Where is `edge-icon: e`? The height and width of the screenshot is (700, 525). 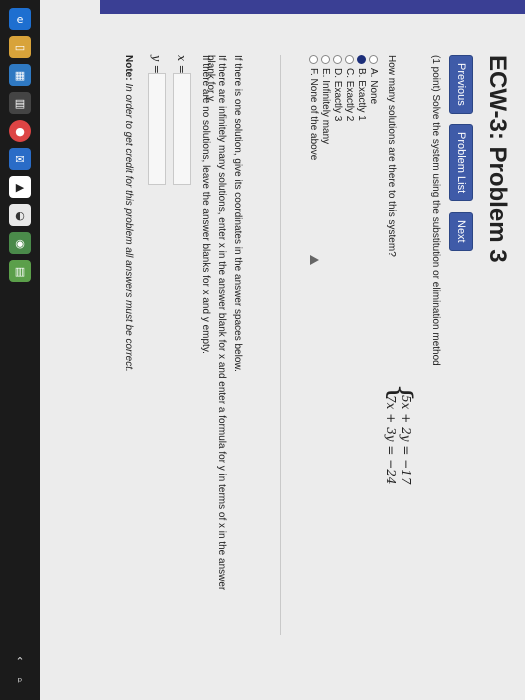 edge-icon: e is located at coordinates (20, 19).